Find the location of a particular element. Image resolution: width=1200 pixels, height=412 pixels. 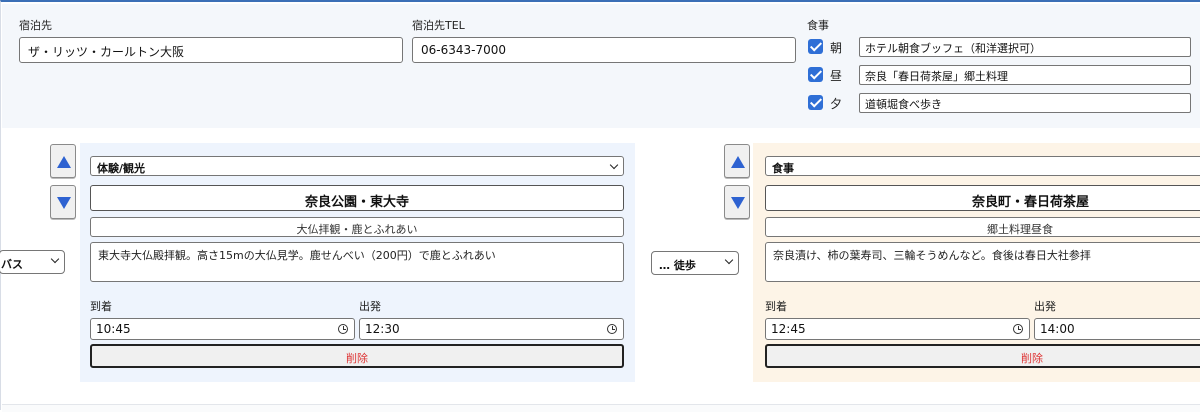

meal-row-breakfast: 朝 ホテル朝食ブッフェ（和洋選択可） is located at coordinates (1000, 47).